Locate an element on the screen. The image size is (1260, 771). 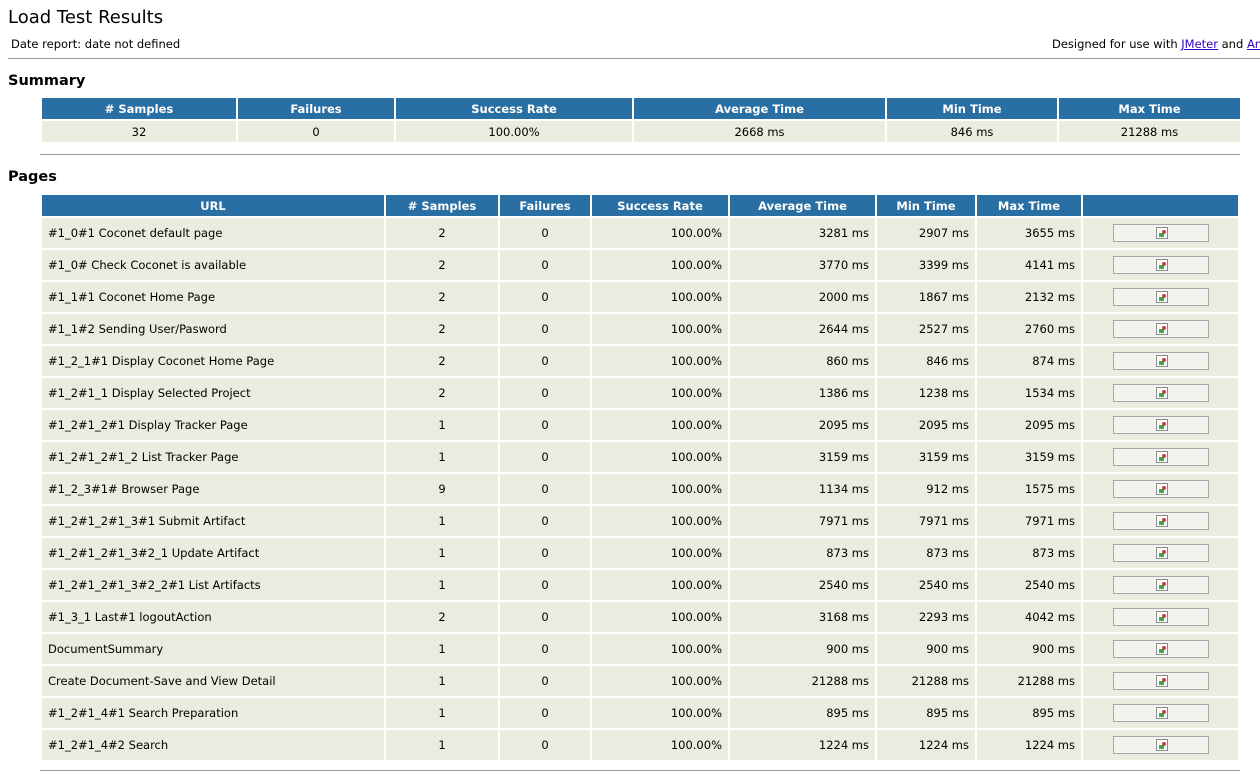
cell-min-time: 912 ms is located at coordinates (926, 489).